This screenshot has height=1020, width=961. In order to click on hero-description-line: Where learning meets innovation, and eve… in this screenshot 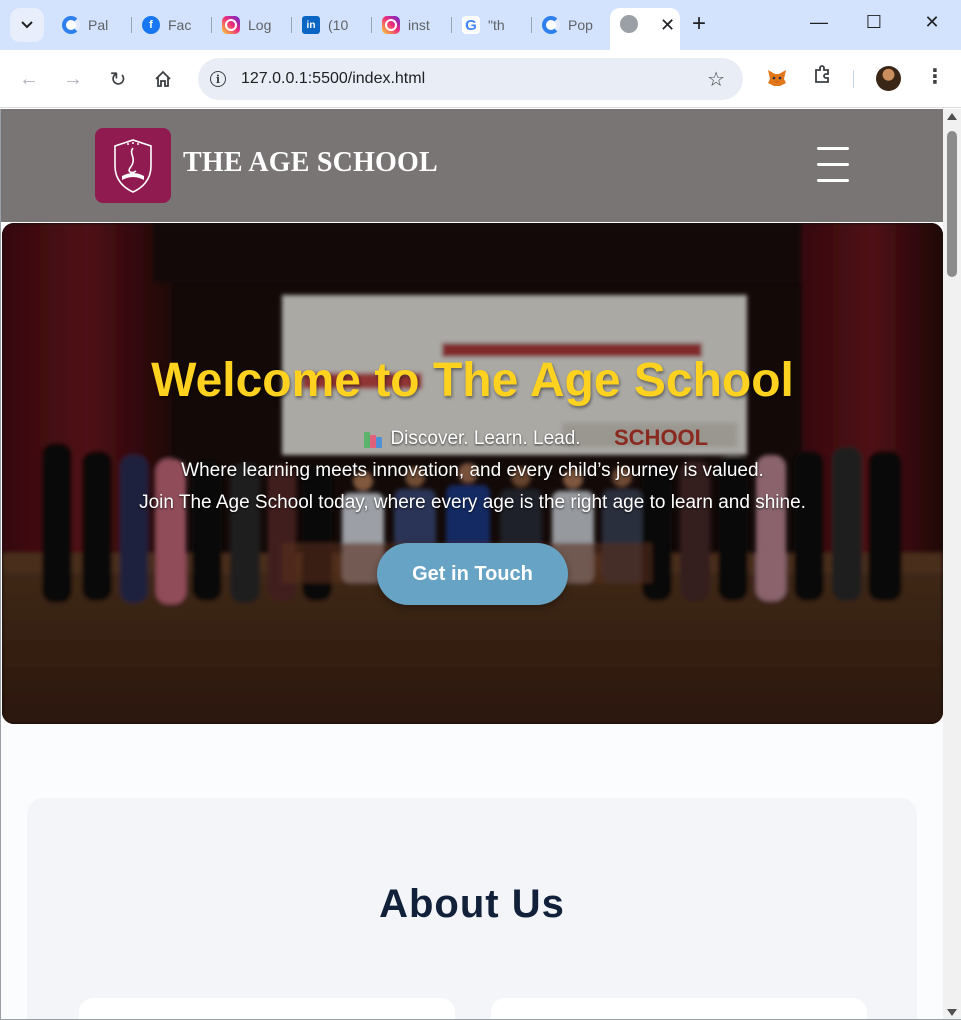, I will do `click(472, 470)`.